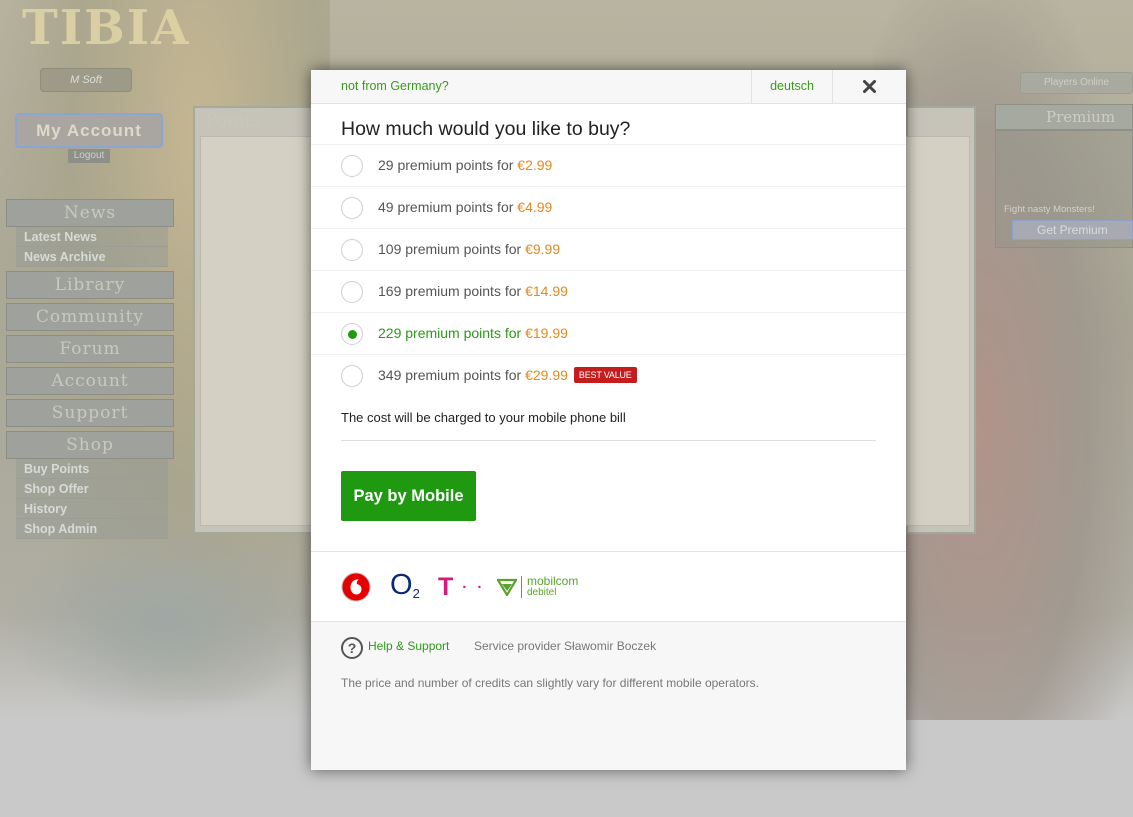 This screenshot has width=1133, height=817. Describe the element at coordinates (165, 620) in the screenshot. I see `background-artwork-bottom` at that location.